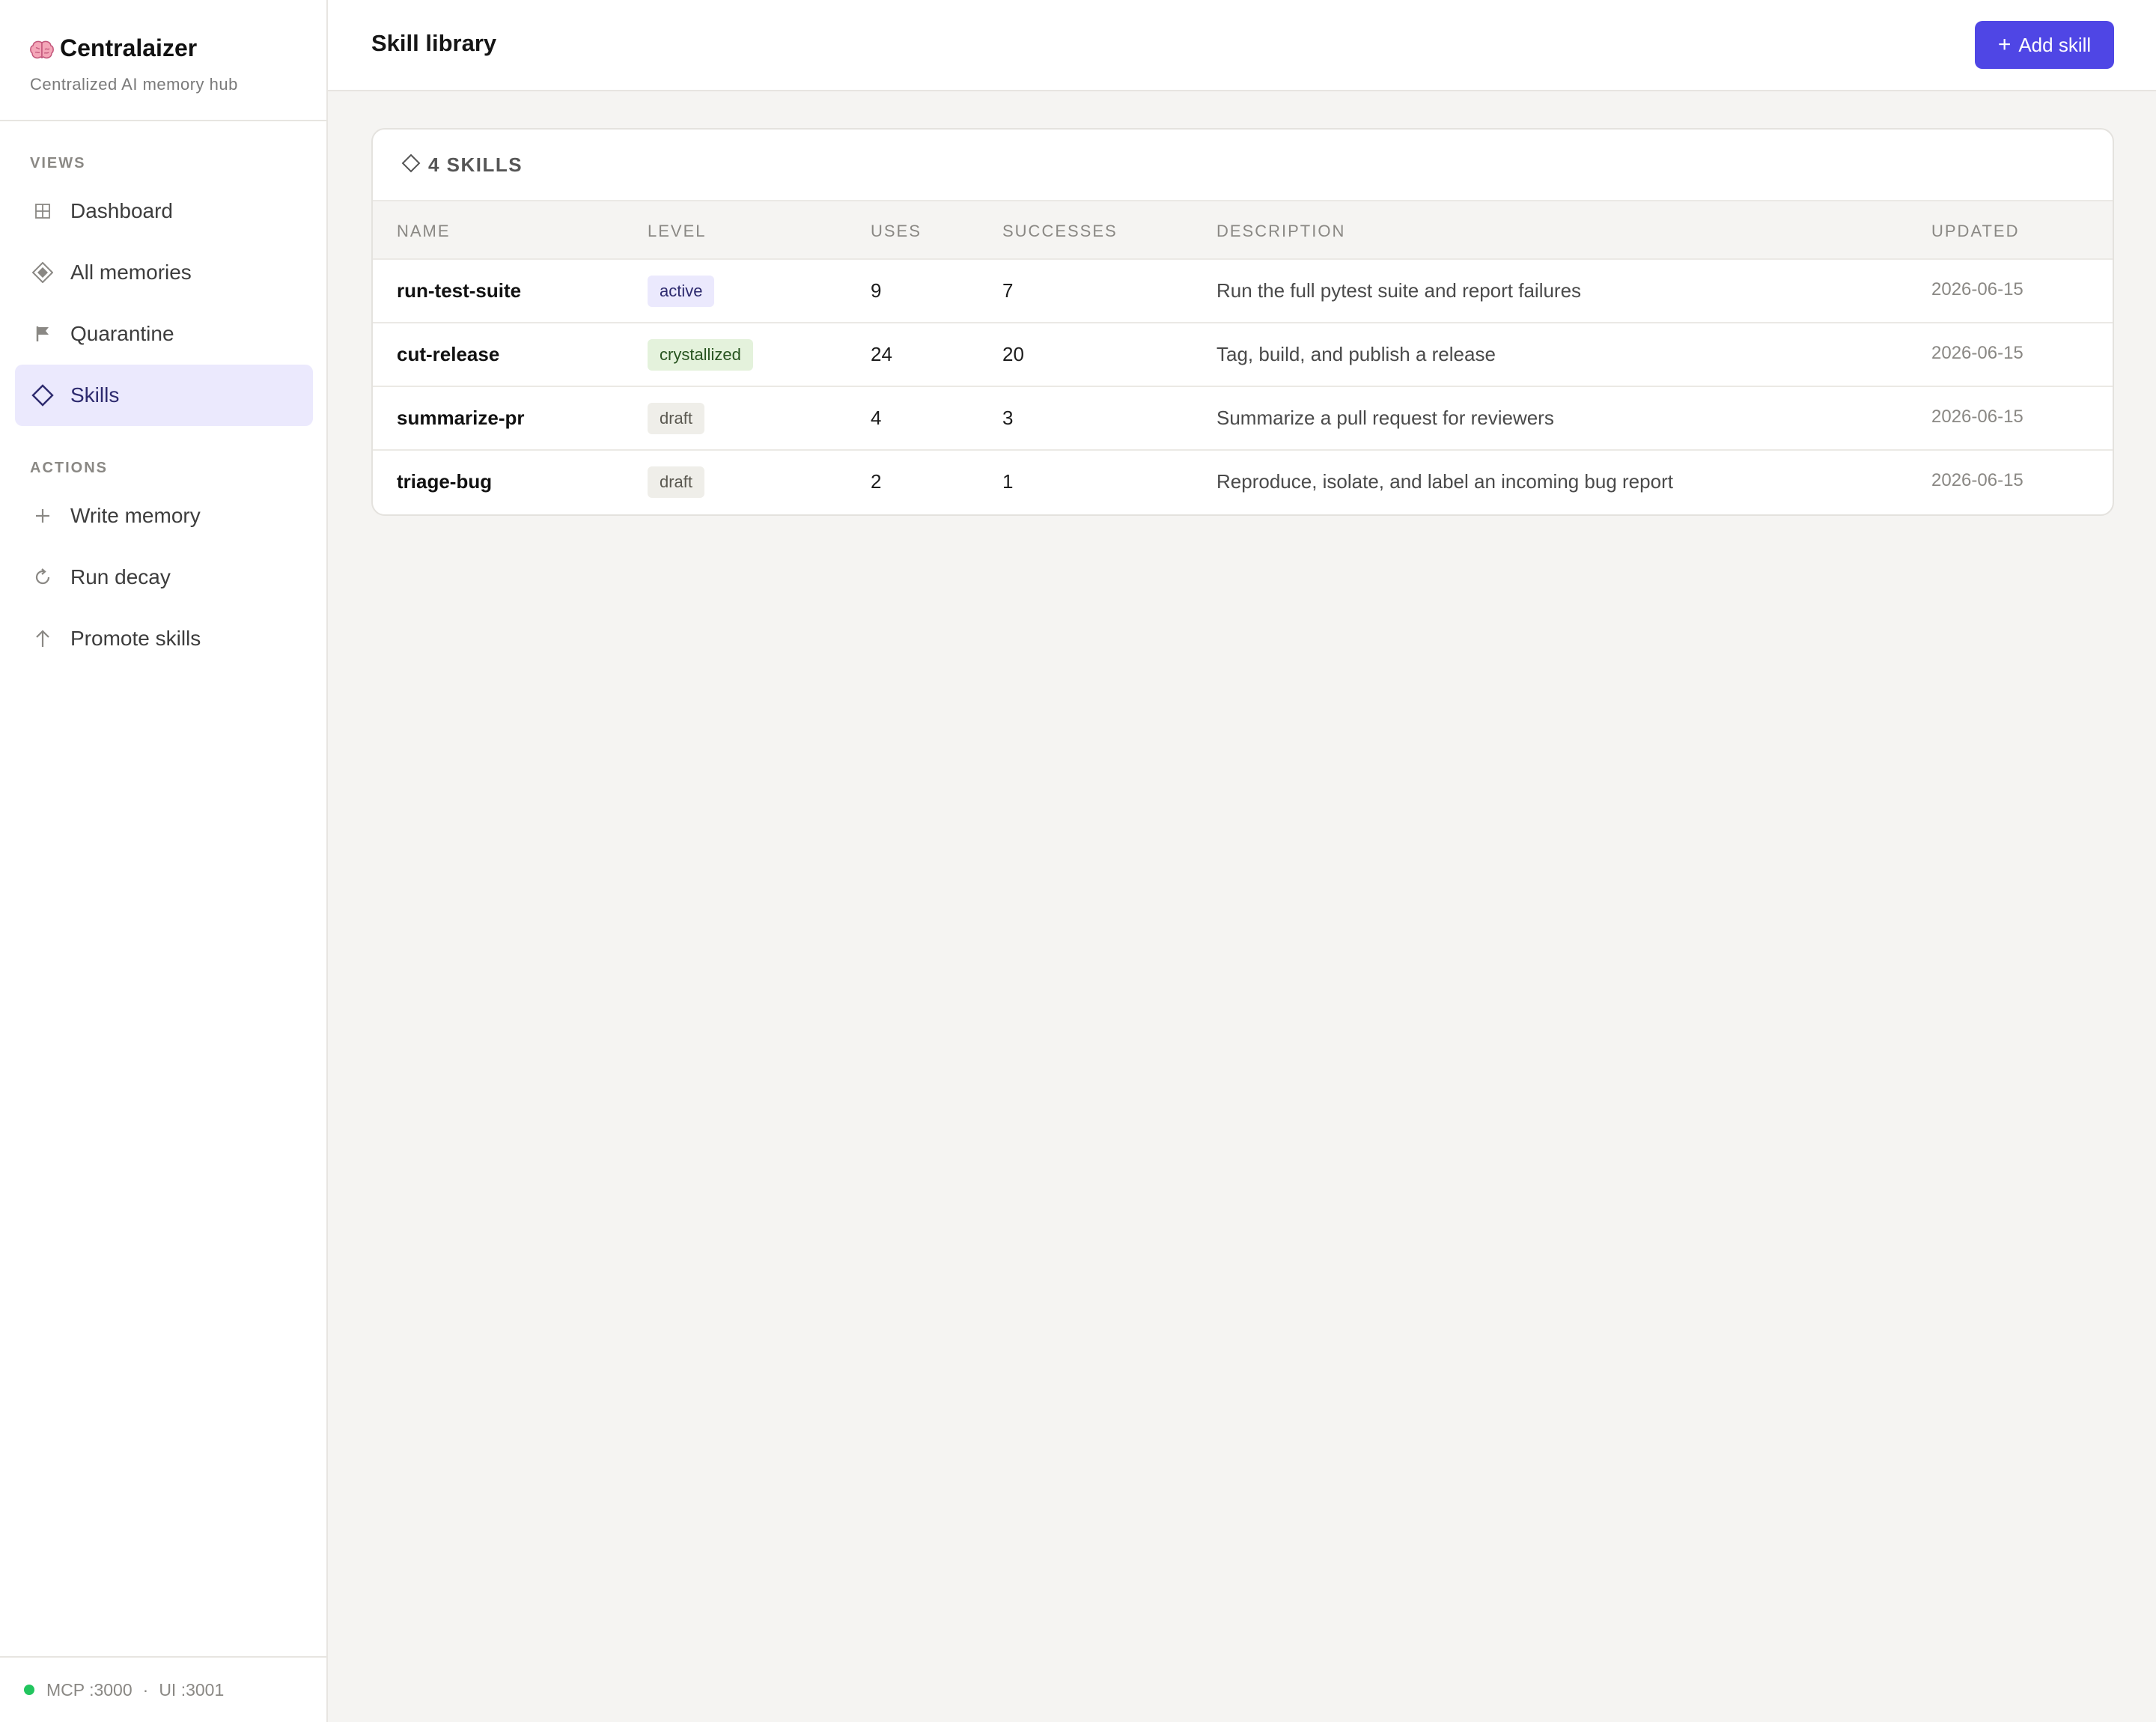  Describe the element at coordinates (459, 290) in the screenshot. I see `skill-name: run-test-suite` at that location.